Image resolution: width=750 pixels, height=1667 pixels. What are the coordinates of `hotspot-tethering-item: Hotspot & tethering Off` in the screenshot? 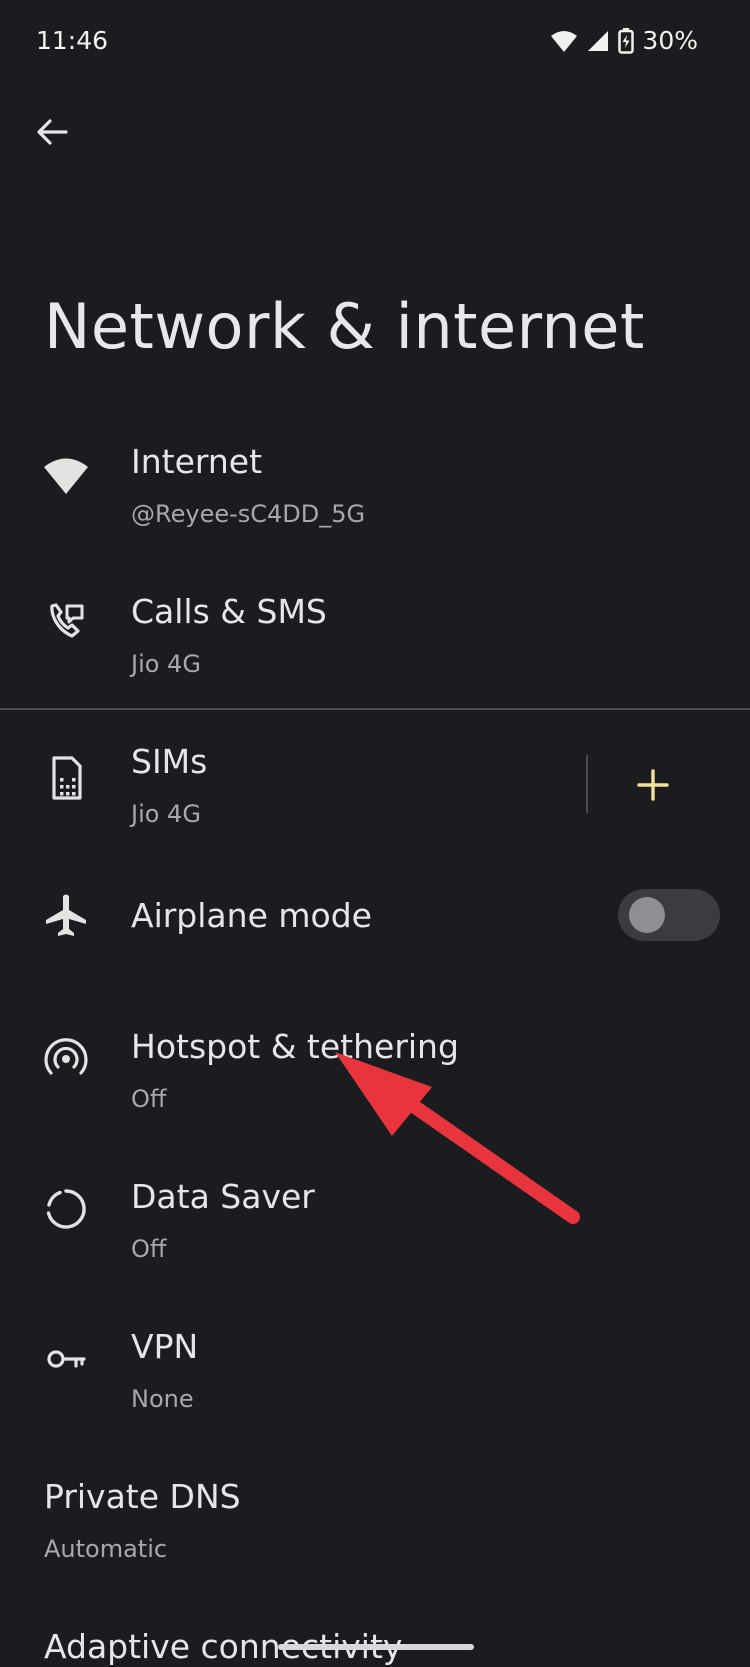 It's located at (375, 1059).